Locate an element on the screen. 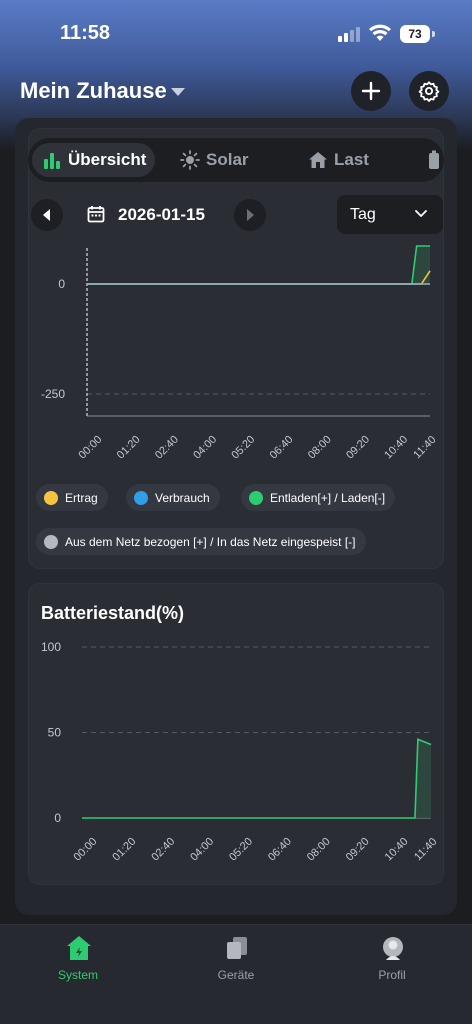 This screenshot has width=472, height=1024. tab-load-label: Last is located at coordinates (351, 159).